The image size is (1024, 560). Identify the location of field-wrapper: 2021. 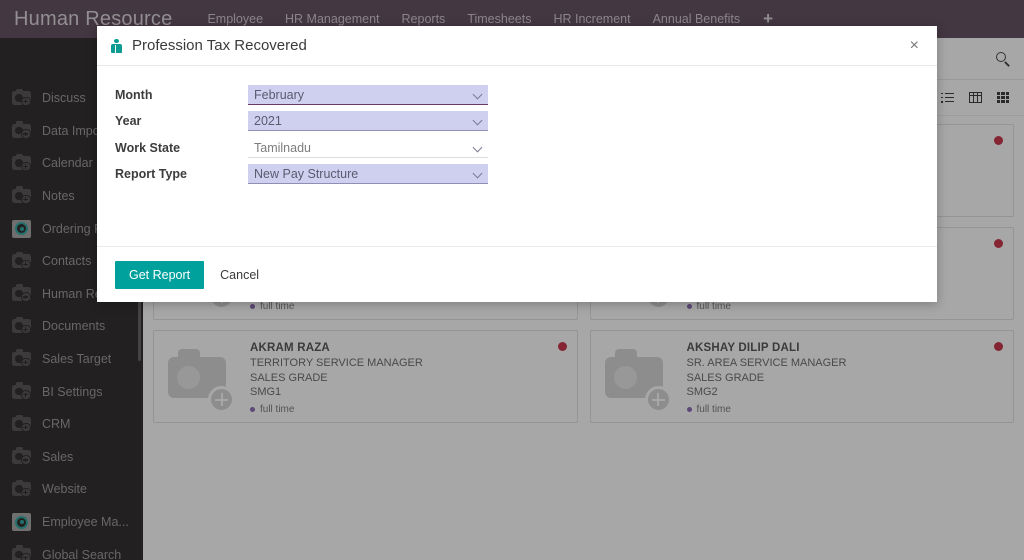
(368, 121).